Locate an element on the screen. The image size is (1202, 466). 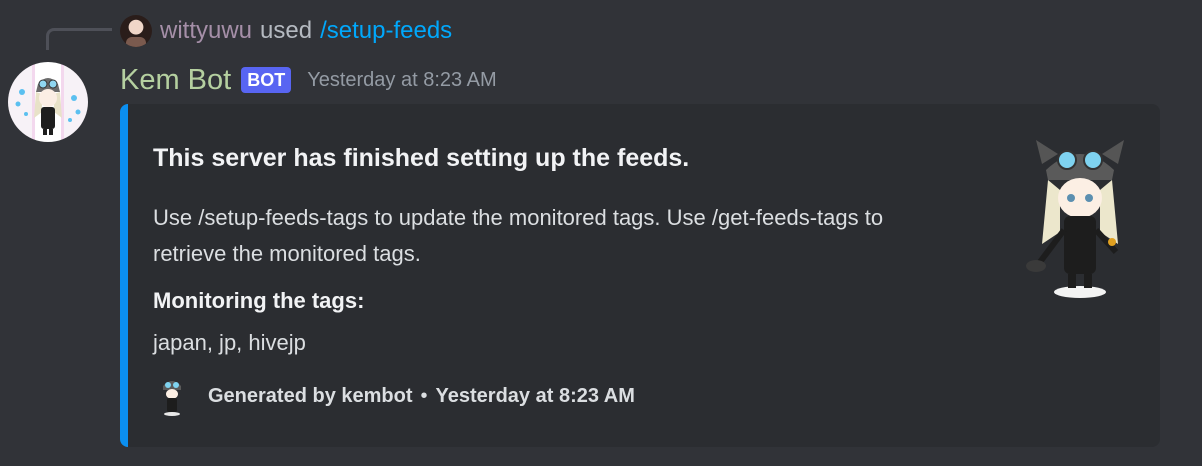
command-interaction-line: wittyuwu used /setup-feeds is located at coordinates (286, 31).